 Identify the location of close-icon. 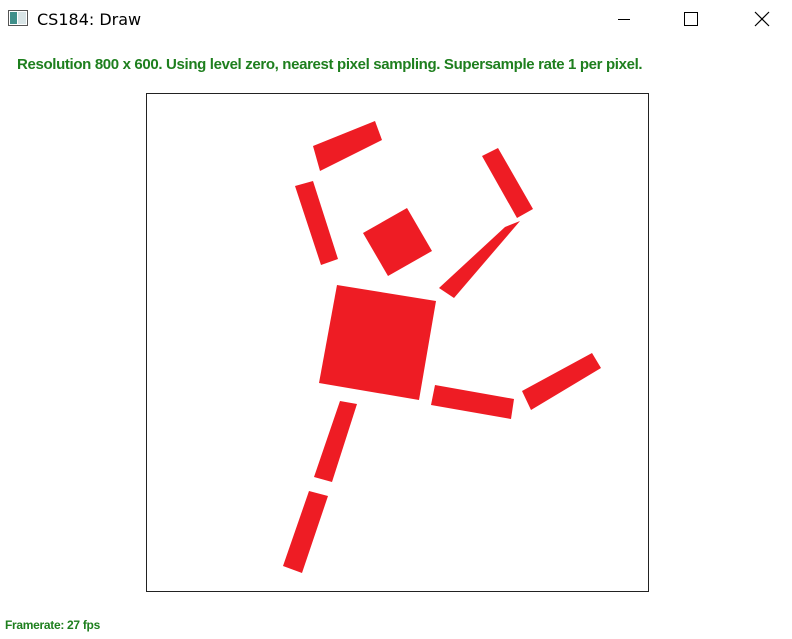
(762, 27).